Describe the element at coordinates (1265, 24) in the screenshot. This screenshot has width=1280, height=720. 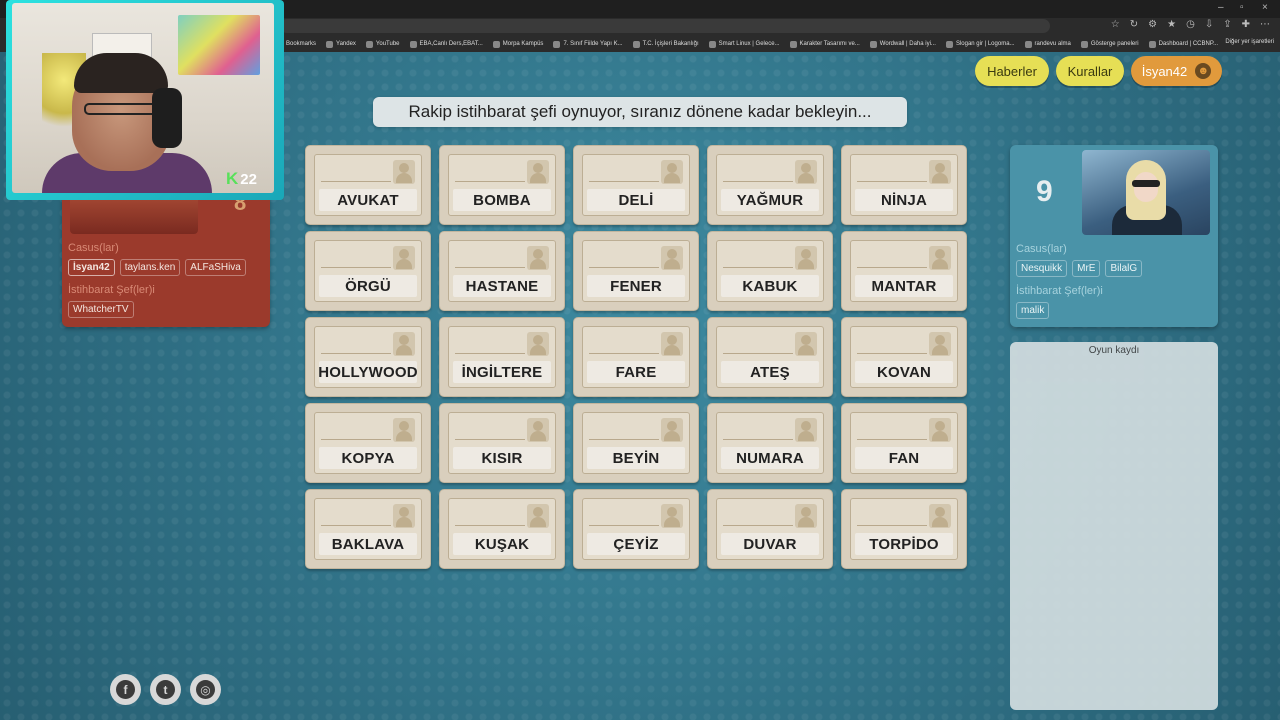
I see `menu-icon: ⋯` at that location.